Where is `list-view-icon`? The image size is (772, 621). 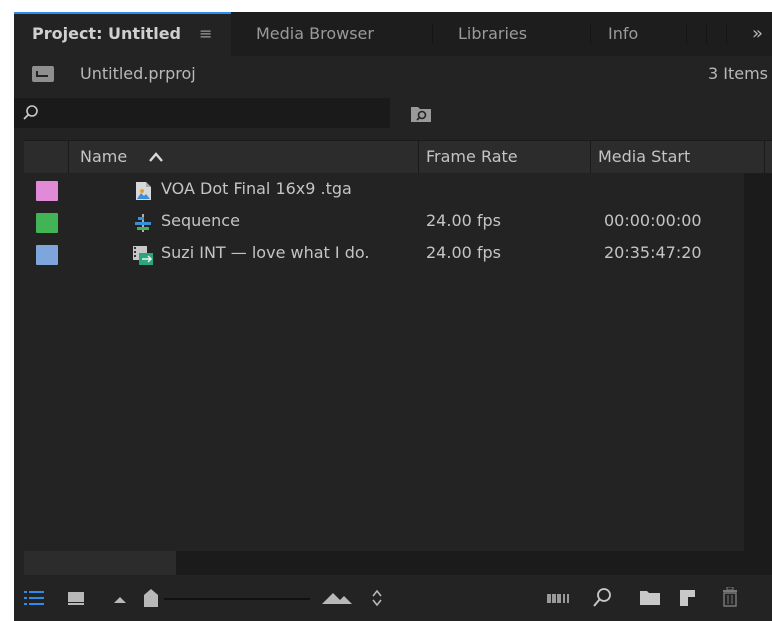
list-view-icon is located at coordinates (34, 598).